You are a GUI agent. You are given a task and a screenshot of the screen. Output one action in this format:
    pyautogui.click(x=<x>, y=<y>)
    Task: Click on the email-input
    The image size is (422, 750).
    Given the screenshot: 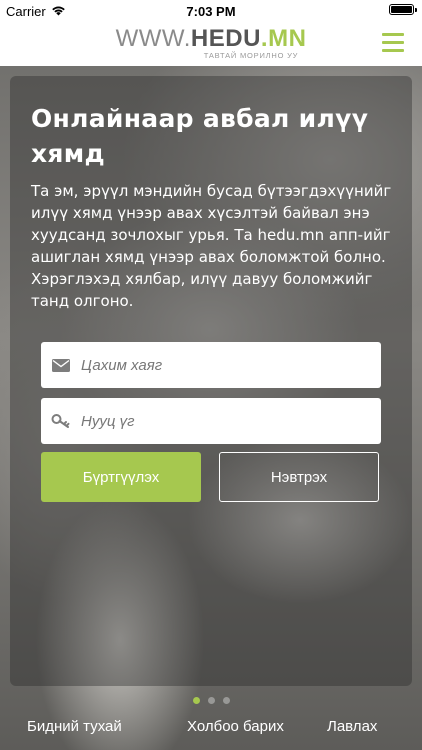 What is the action you would take?
    pyautogui.click(x=231, y=365)
    